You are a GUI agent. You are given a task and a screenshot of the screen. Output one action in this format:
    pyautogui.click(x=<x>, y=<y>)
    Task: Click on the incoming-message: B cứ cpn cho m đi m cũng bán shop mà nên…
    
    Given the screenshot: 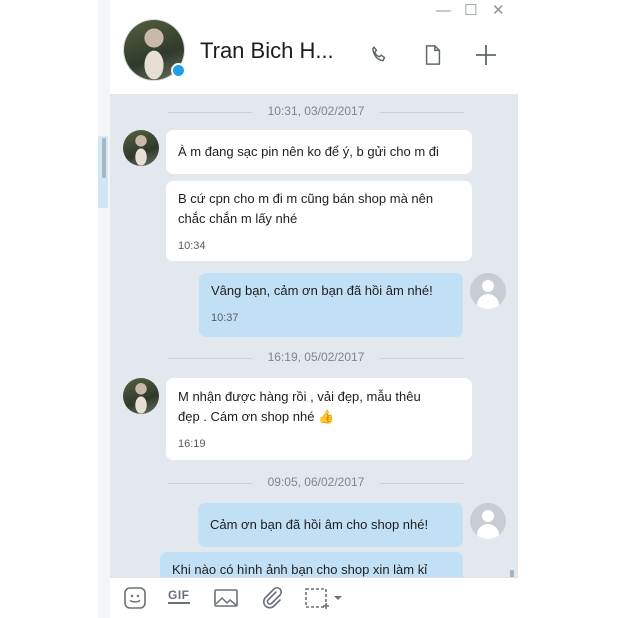 What is the action you would take?
    pyautogui.click(x=319, y=221)
    